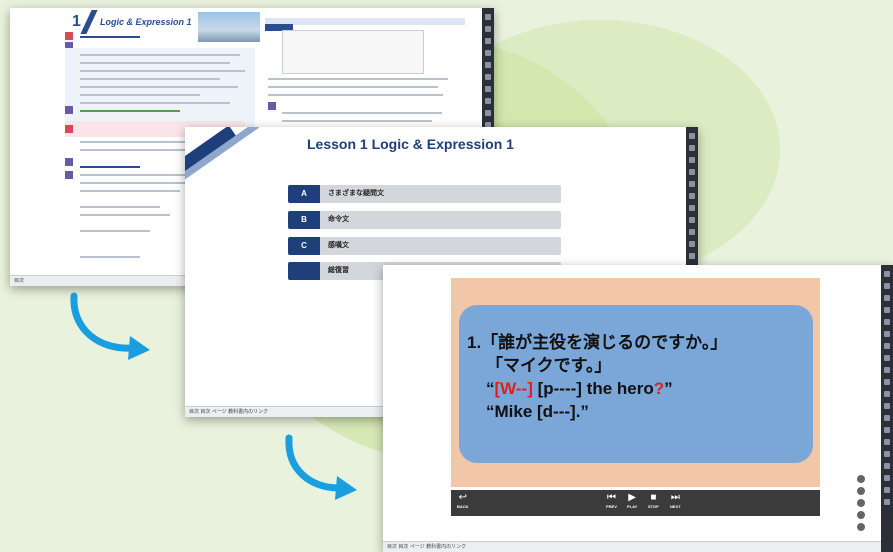  What do you see at coordinates (304, 194) in the screenshot?
I see `menu-item-tag: A` at bounding box center [304, 194].